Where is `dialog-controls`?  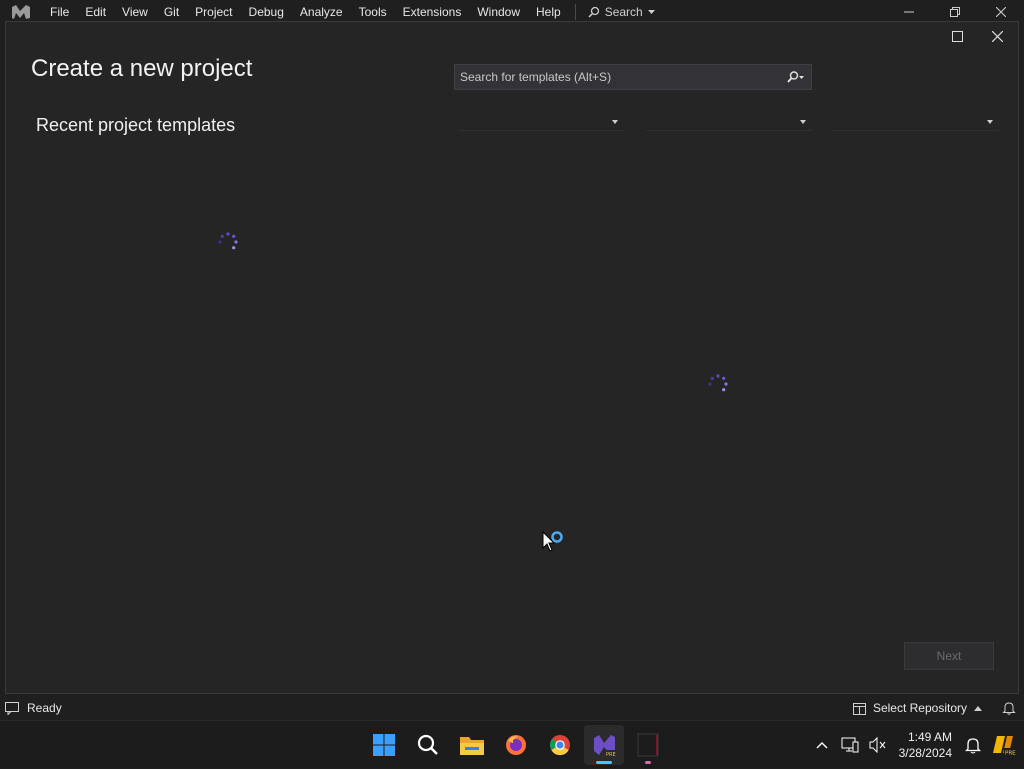
dialog-controls is located at coordinates (977, 36).